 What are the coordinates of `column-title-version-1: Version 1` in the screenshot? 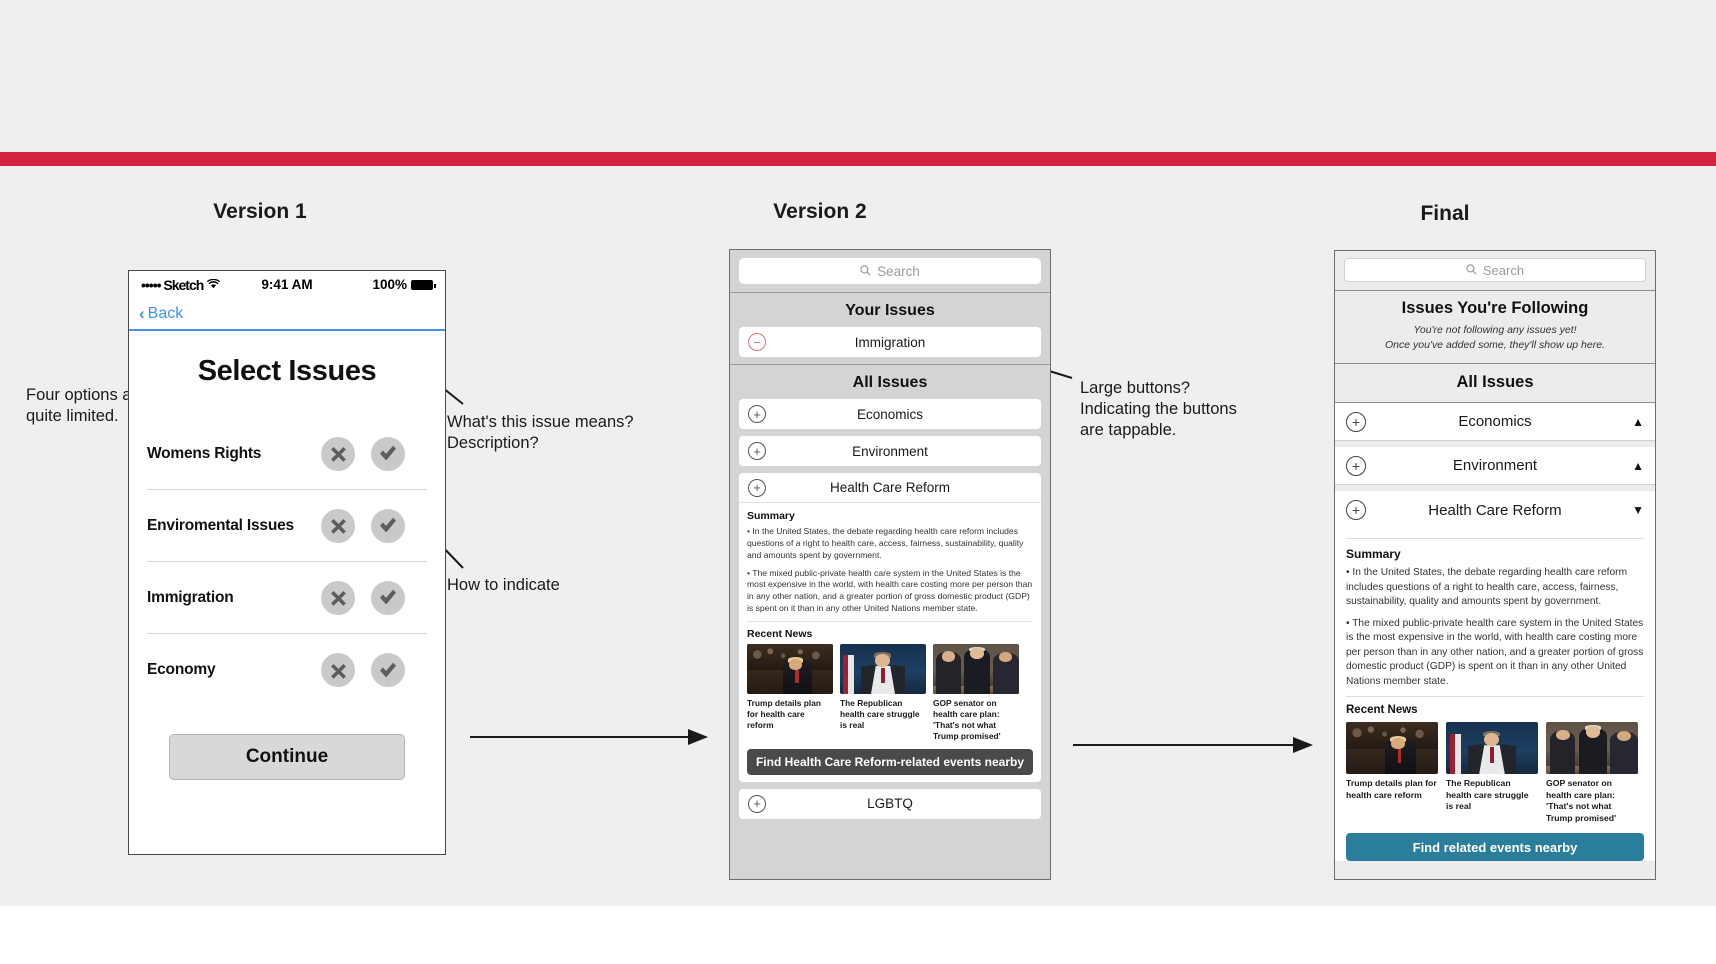 It's located at (260, 211).